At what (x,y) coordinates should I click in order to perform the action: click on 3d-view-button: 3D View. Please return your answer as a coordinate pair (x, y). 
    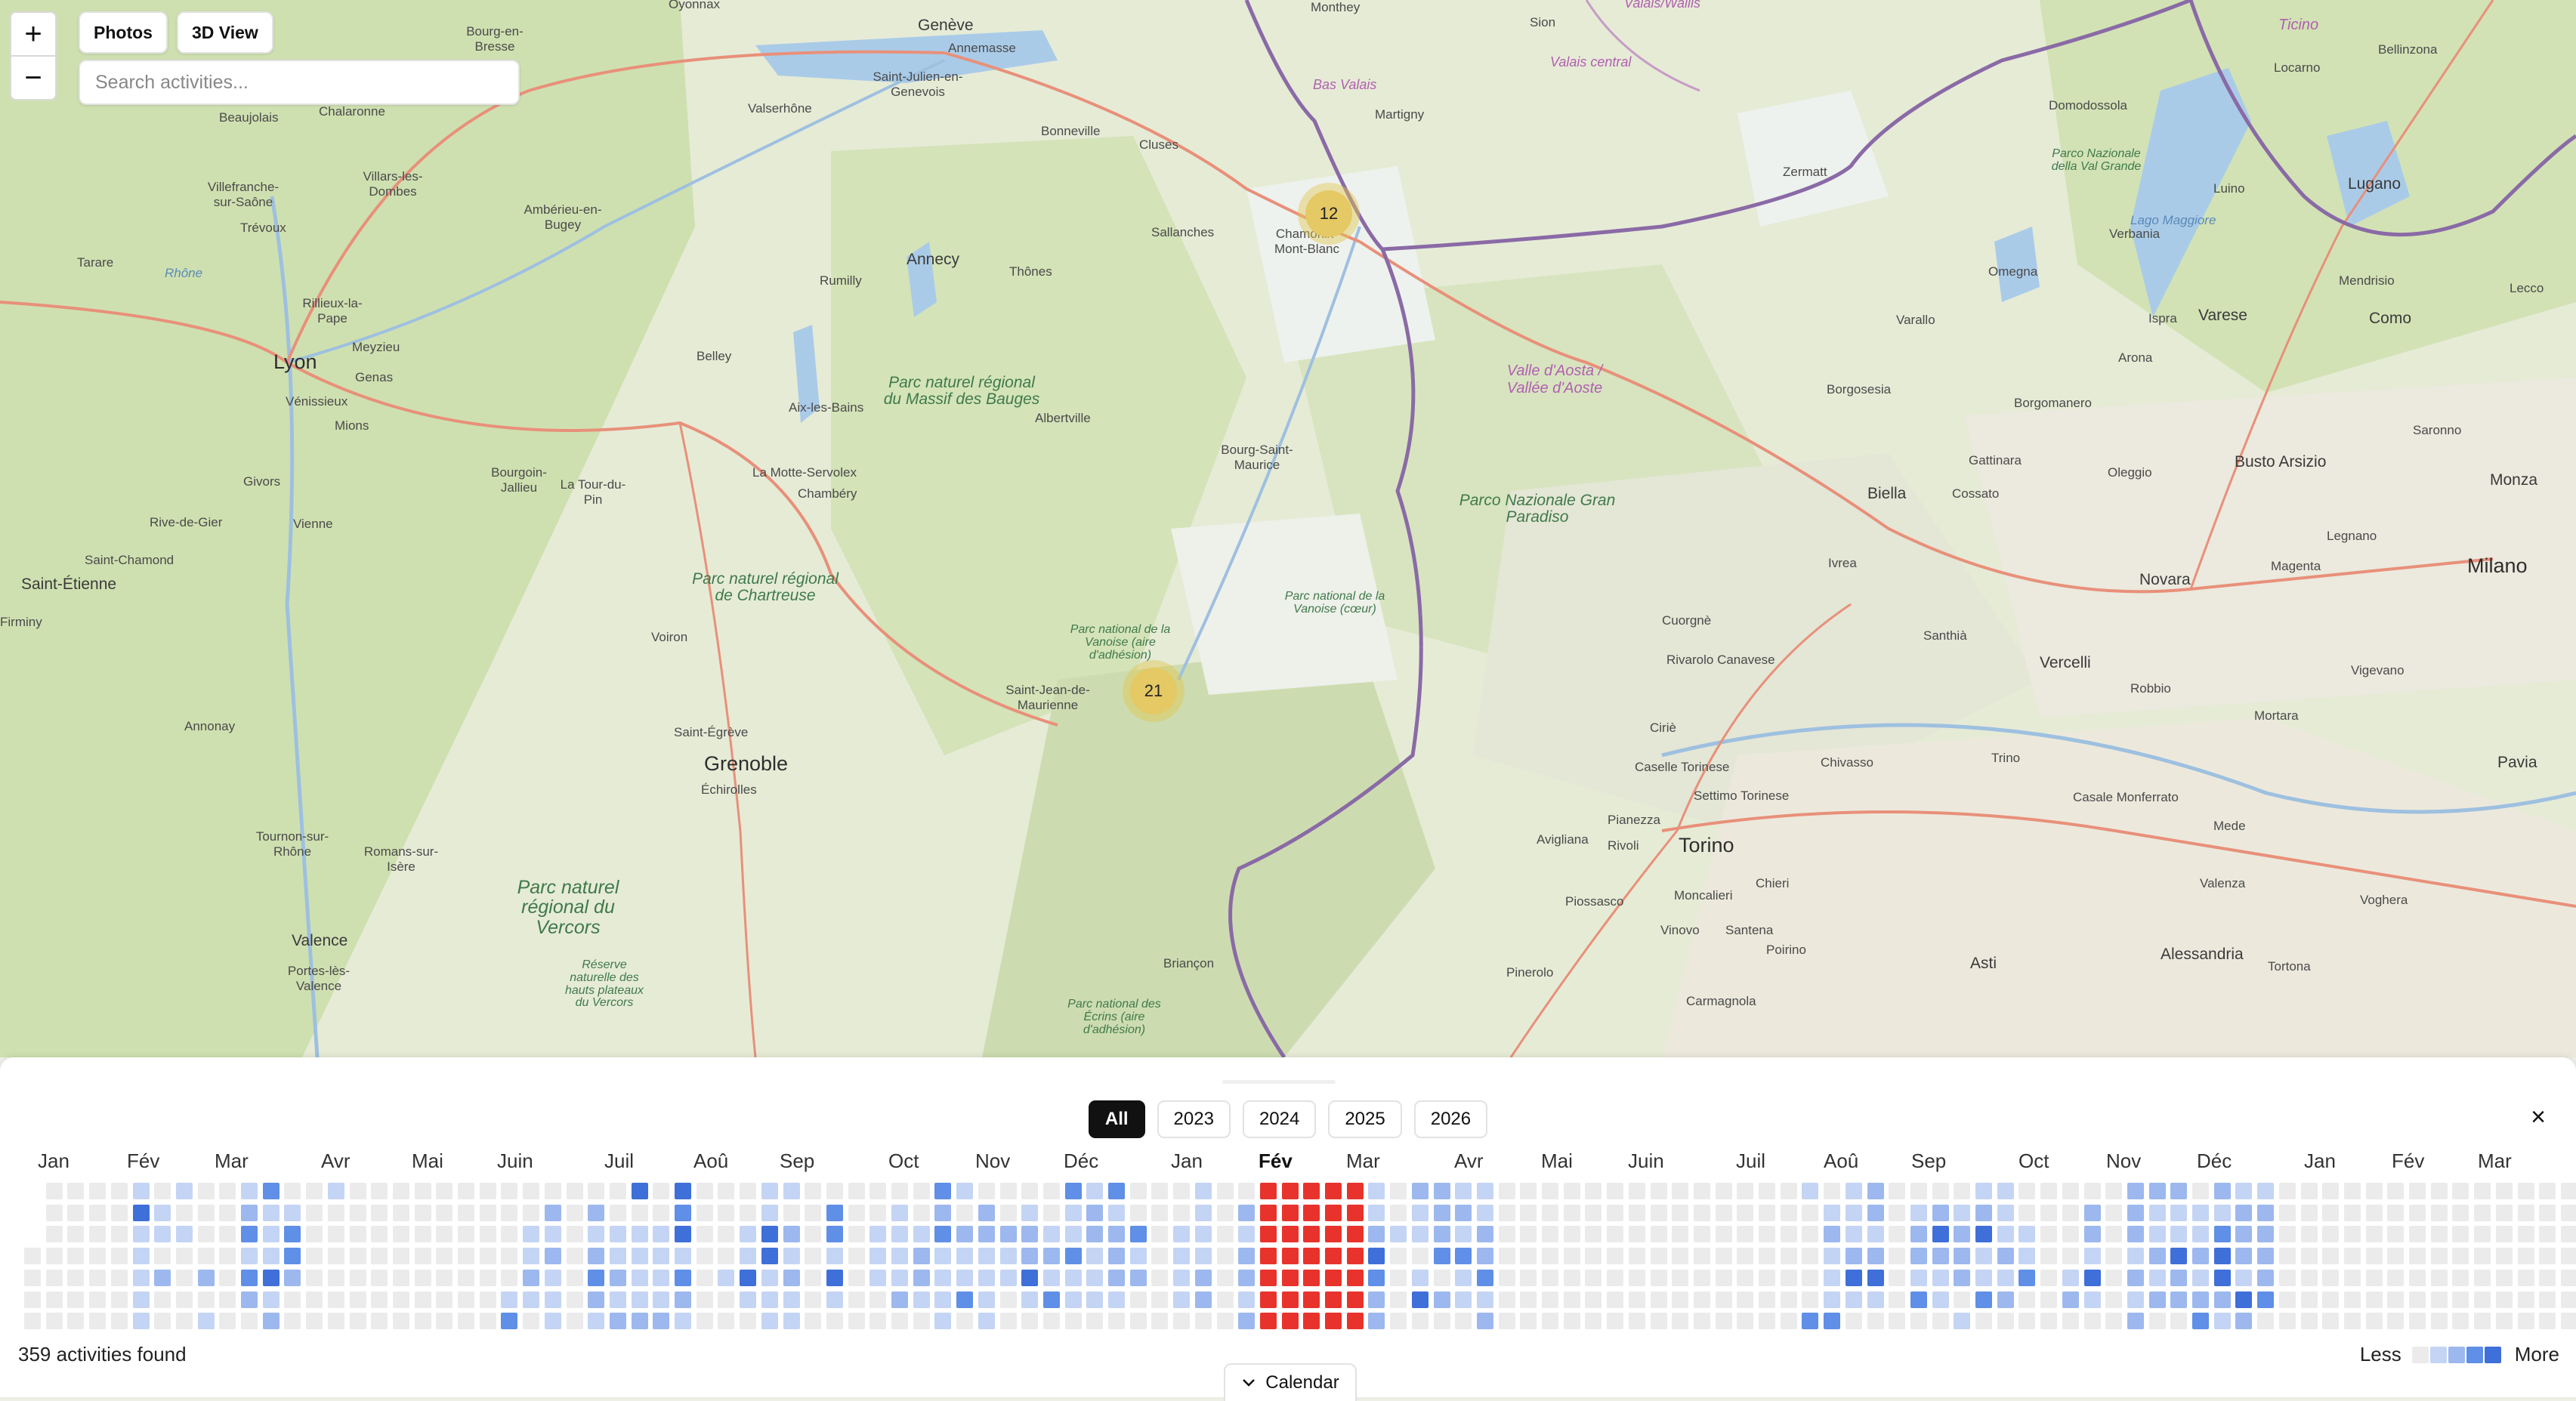
    Looking at the image, I should click on (225, 32).